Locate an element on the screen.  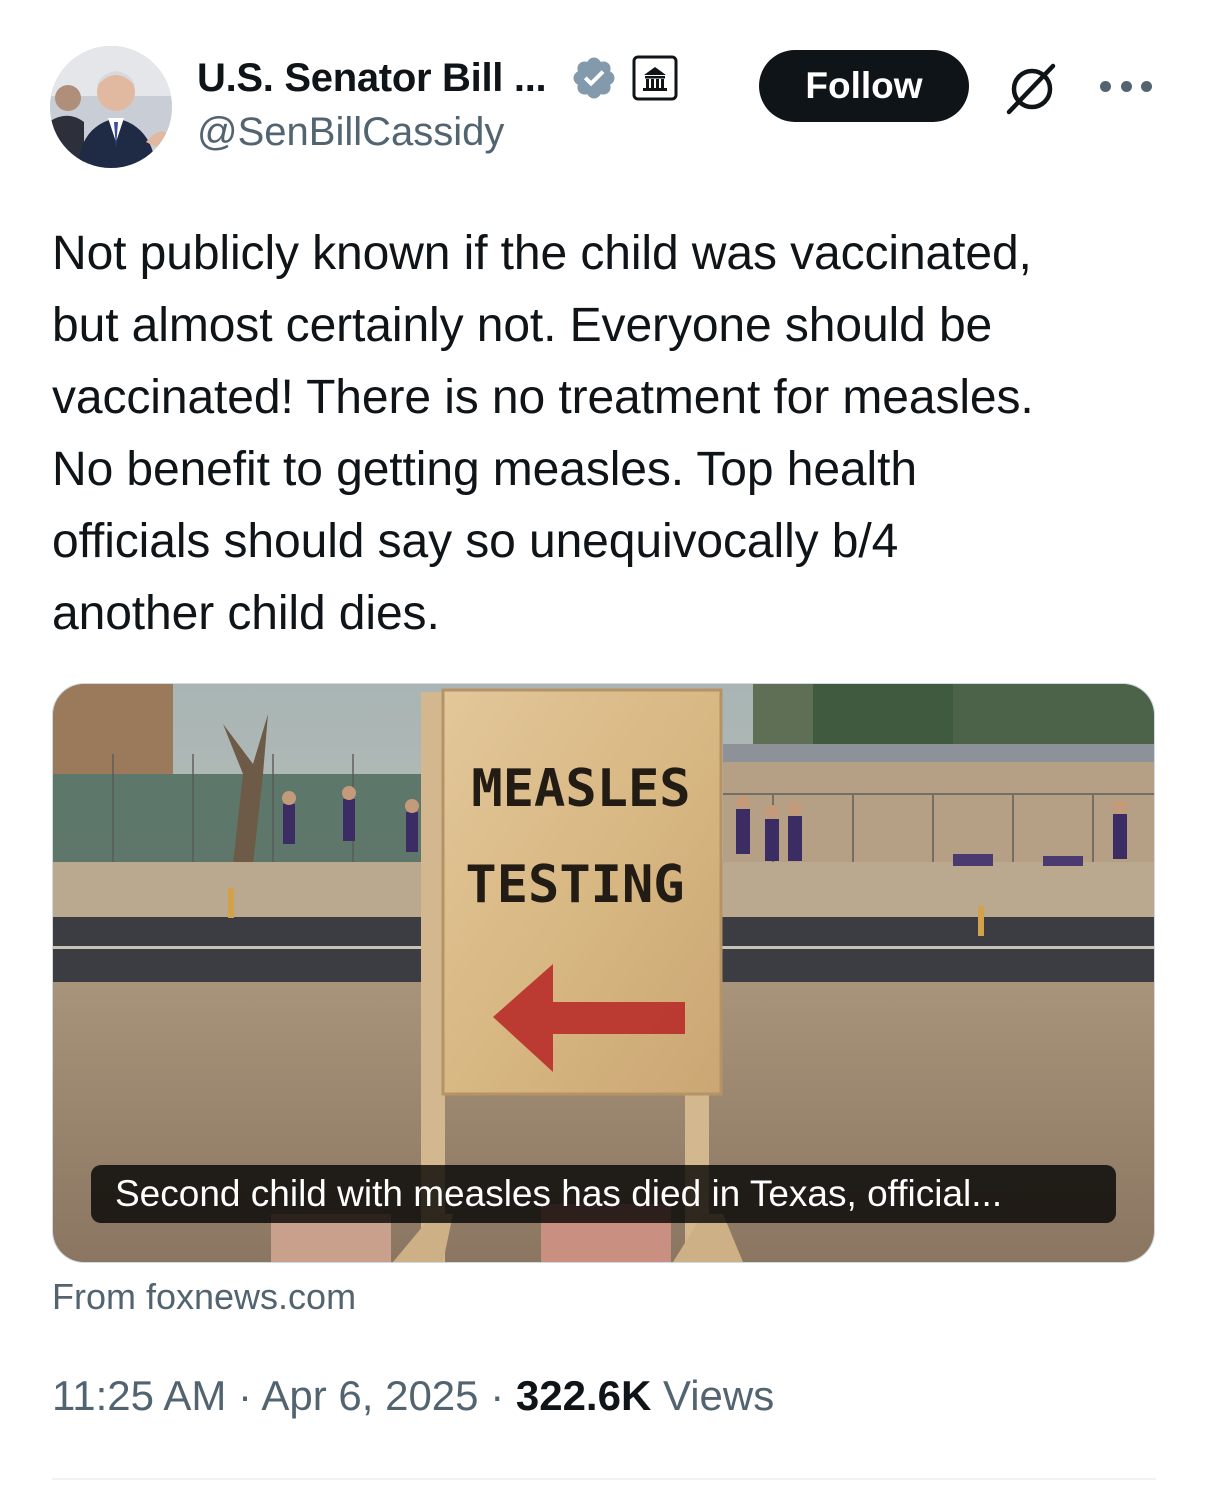
avatar-photo is located at coordinates (111, 107).